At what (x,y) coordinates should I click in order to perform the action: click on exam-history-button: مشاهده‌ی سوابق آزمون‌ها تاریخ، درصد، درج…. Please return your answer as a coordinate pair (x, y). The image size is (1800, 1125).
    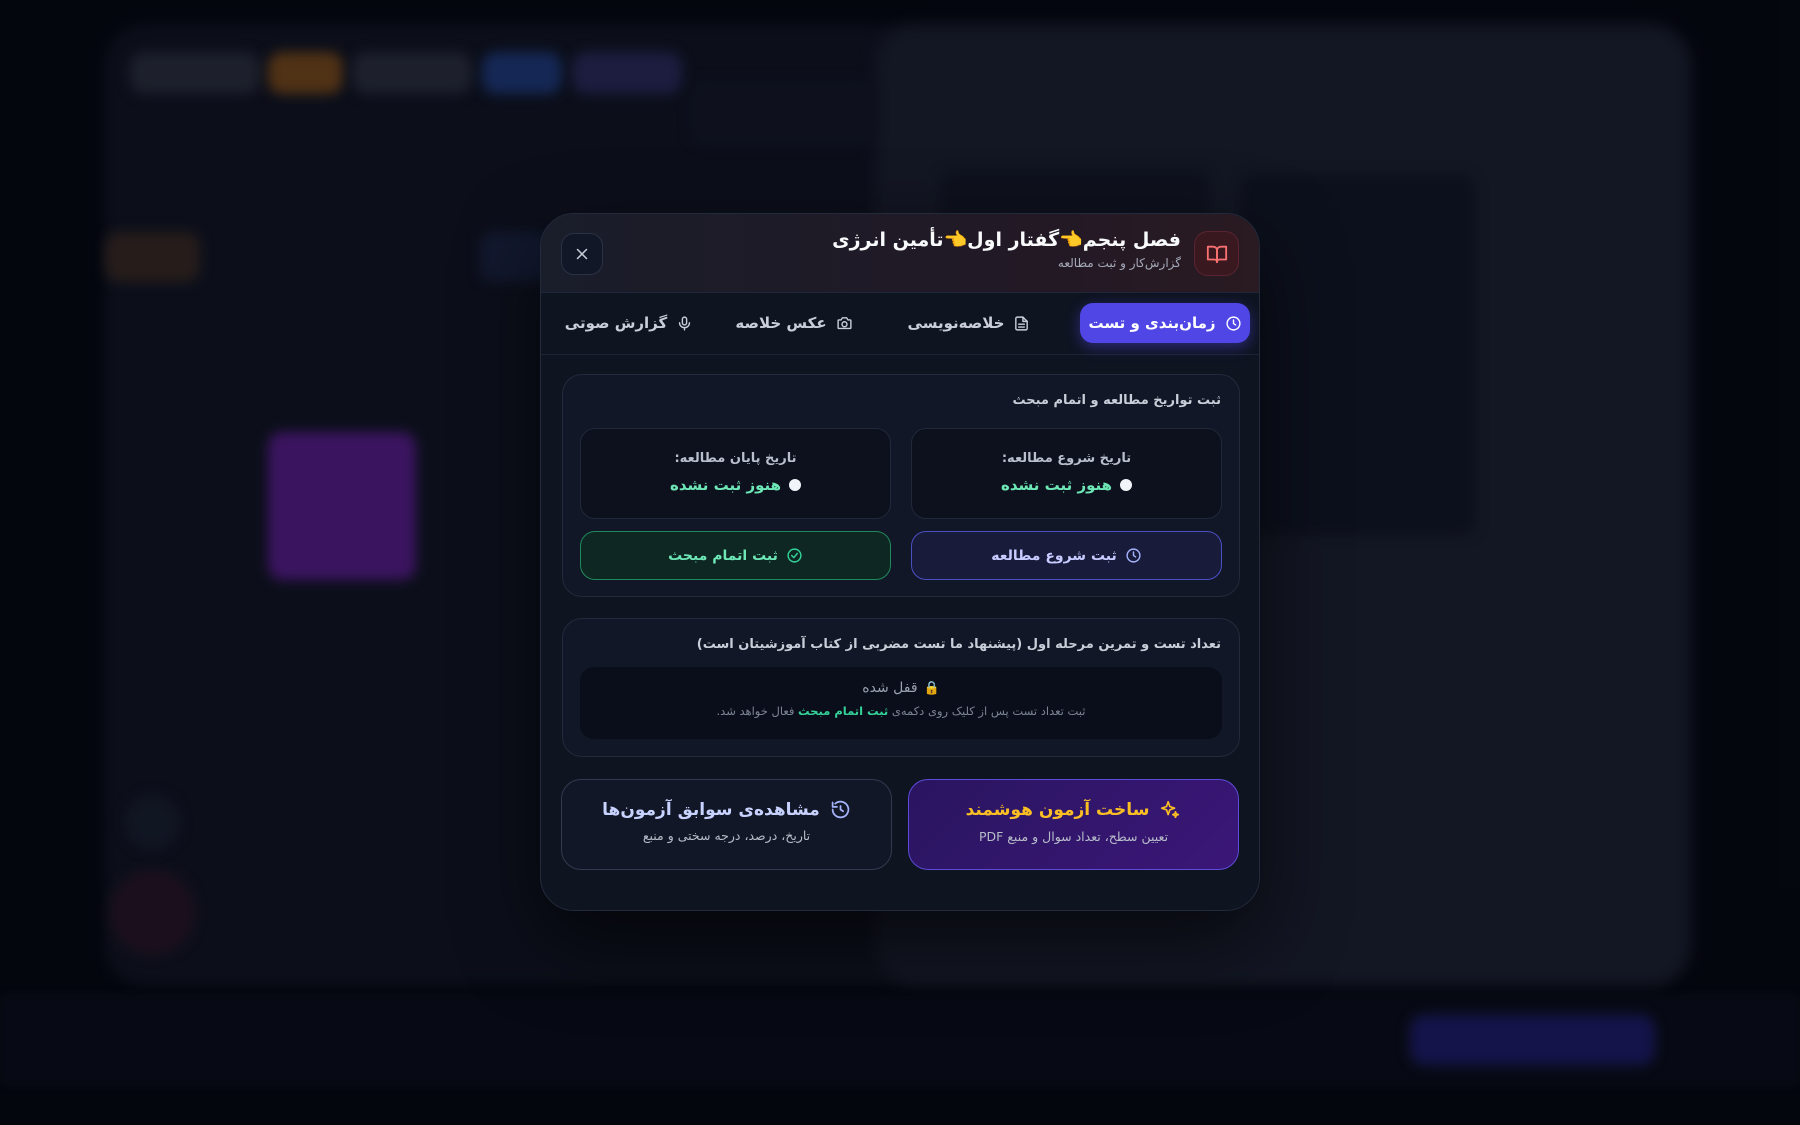
    Looking at the image, I should click on (726, 824).